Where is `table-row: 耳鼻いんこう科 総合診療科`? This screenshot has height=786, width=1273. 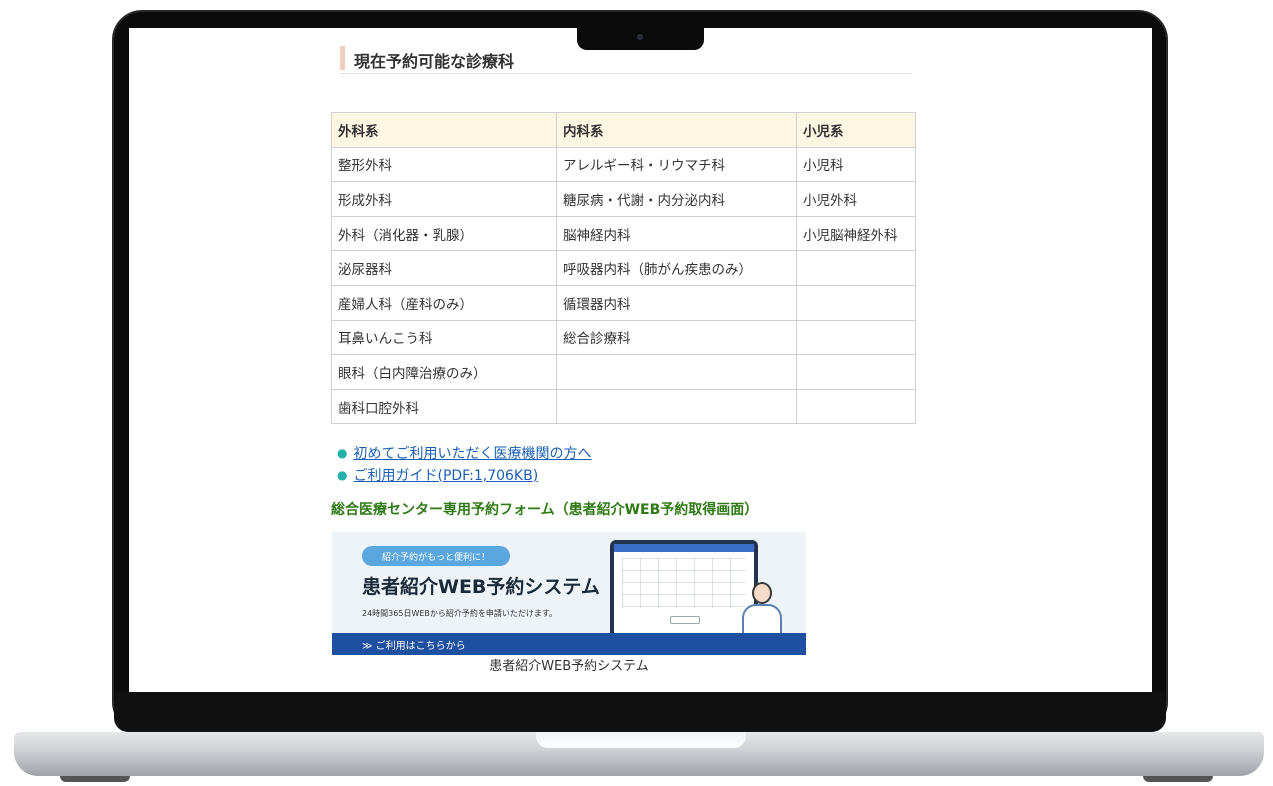 table-row: 耳鼻いんこう科 総合診療科 is located at coordinates (623, 337).